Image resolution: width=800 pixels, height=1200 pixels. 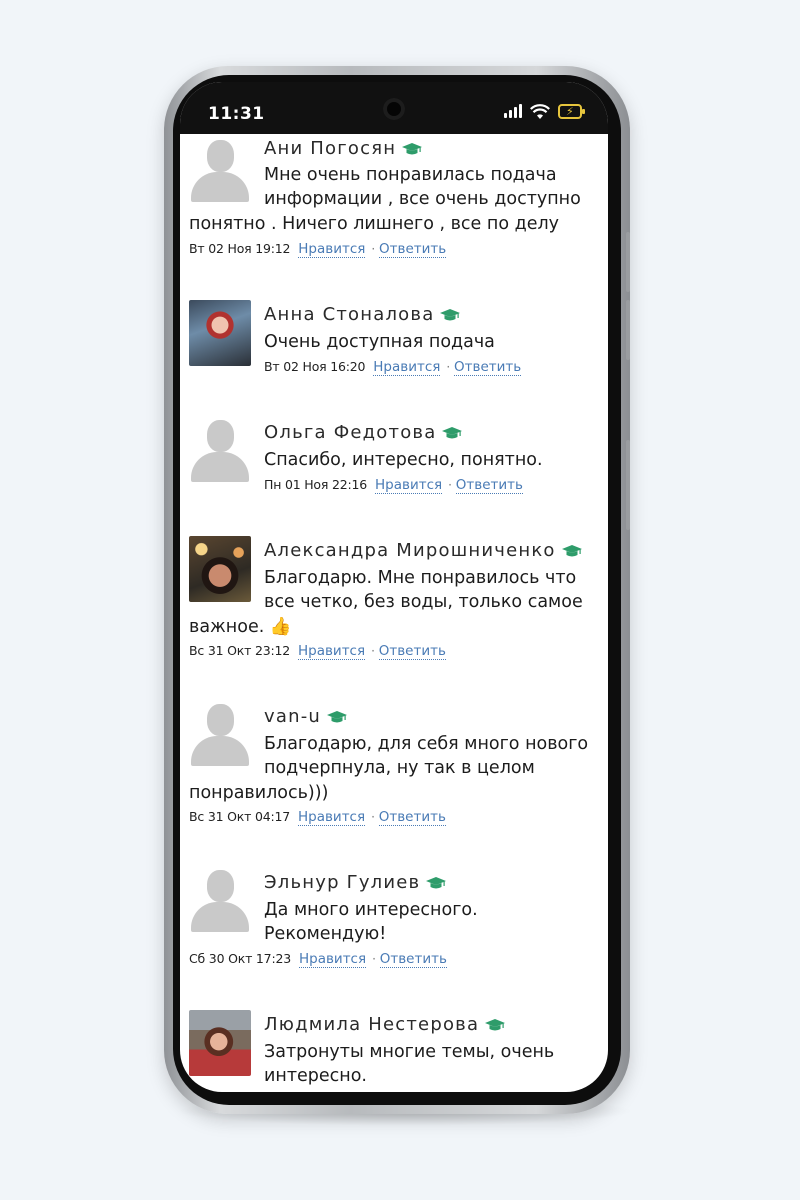 I want to click on comment-text-line: важное. 👍, so click(x=240, y=627).